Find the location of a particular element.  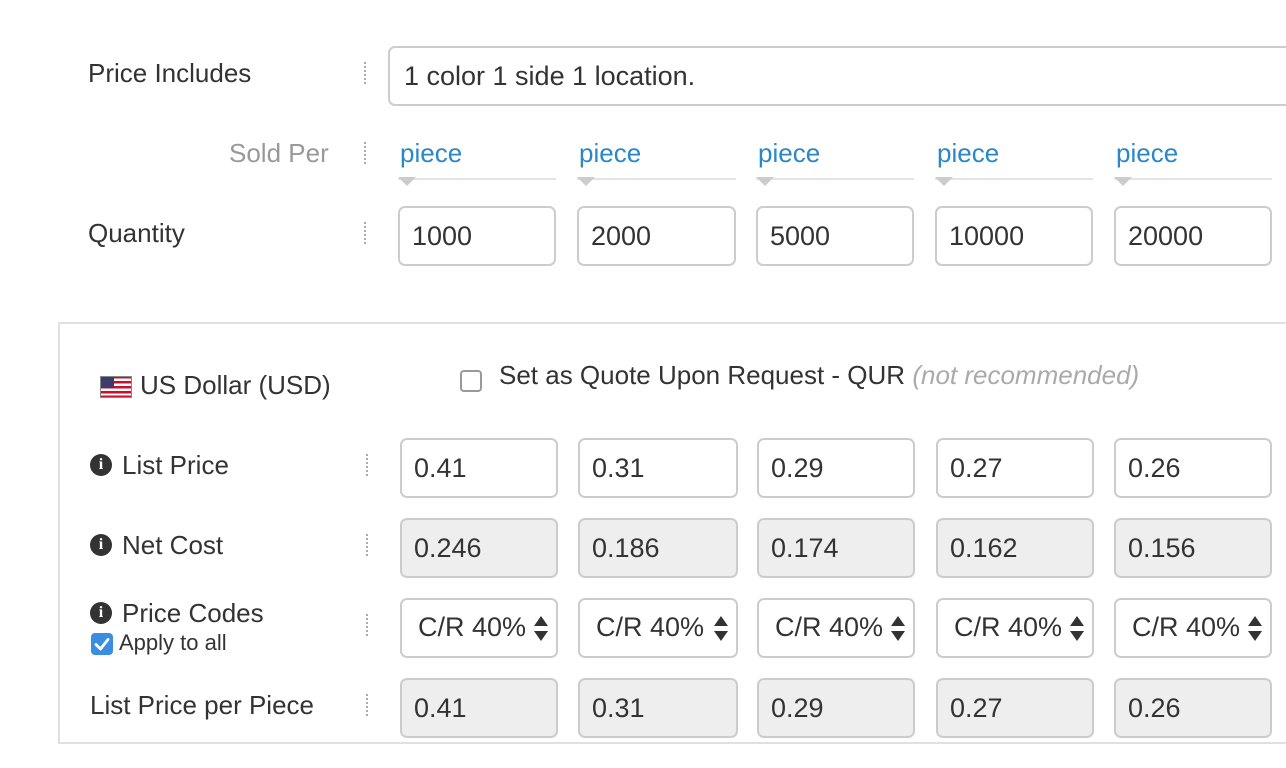

net-cost-value-5: 0.156 is located at coordinates (1193, 548).